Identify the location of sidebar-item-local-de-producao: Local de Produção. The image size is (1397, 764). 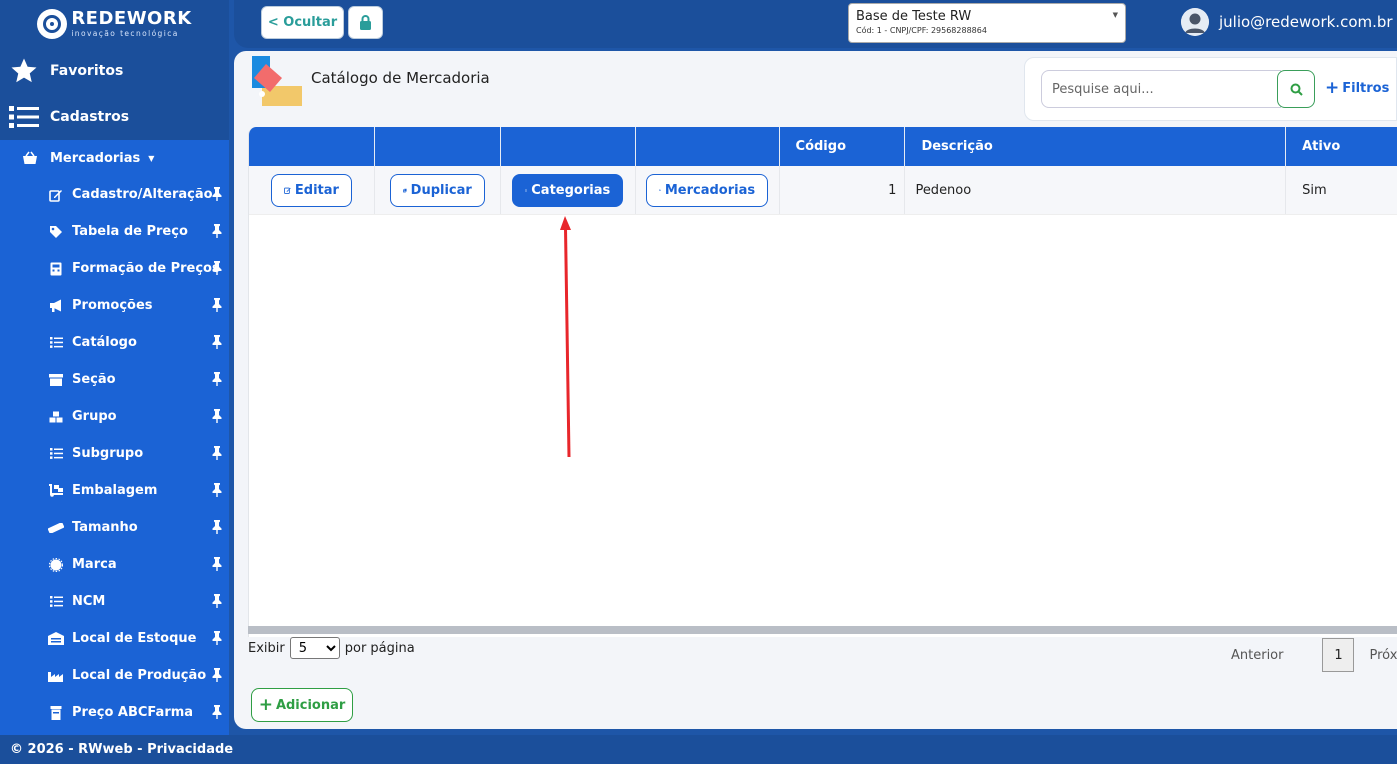
(114, 675).